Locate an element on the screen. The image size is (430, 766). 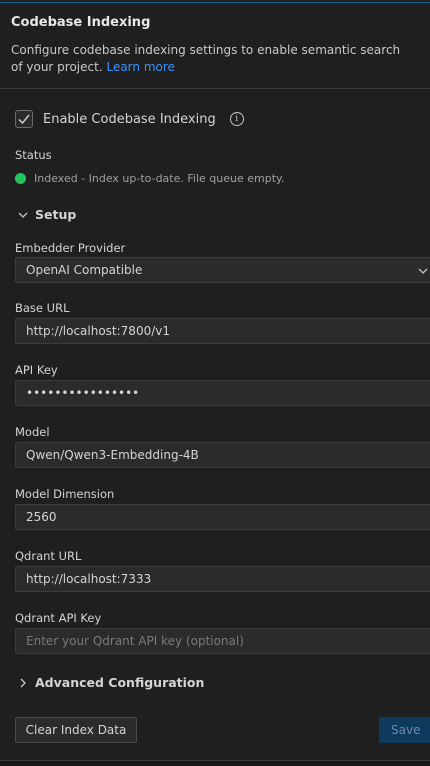
advanced-configuration-title: Advanced Configuration is located at coordinates (120, 682).